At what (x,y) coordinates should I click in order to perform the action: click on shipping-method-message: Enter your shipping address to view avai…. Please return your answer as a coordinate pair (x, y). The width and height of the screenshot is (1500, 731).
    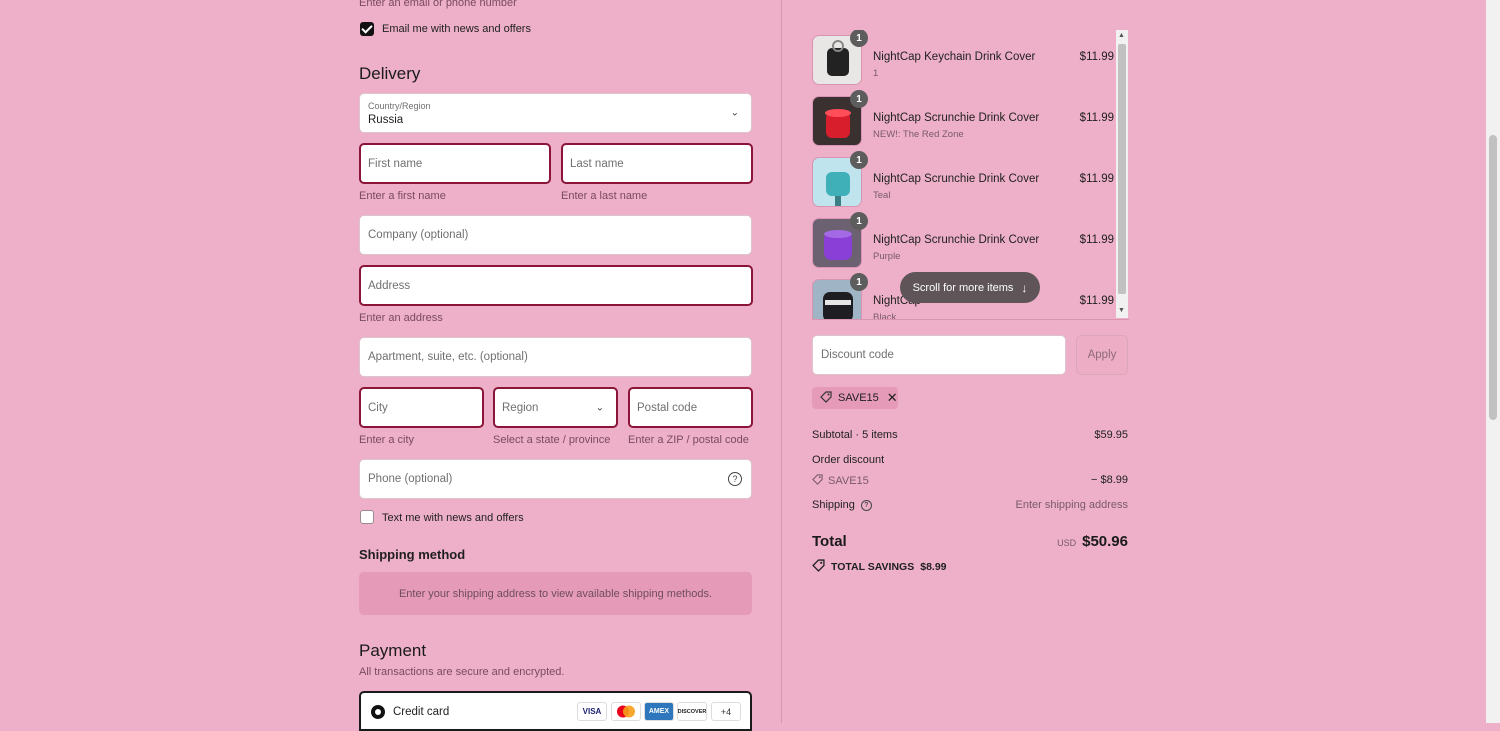
    Looking at the image, I should click on (555, 593).